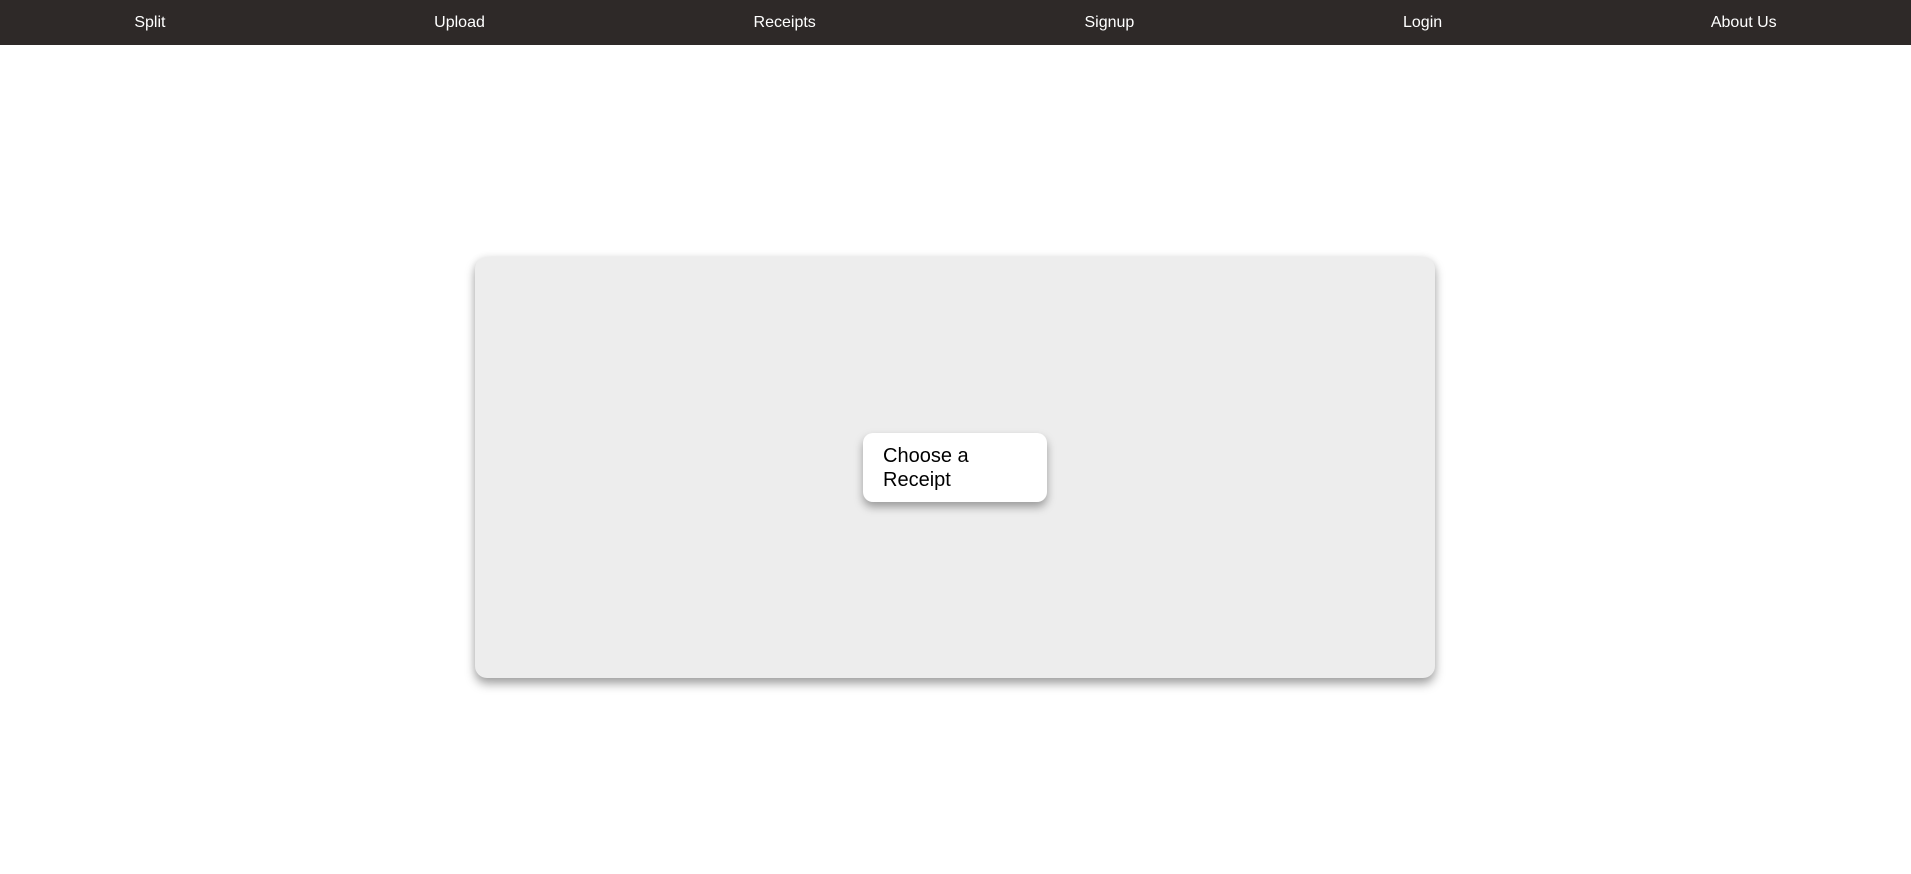  What do you see at coordinates (785, 23) in the screenshot?
I see `nav-link-receipts: Receipts` at bounding box center [785, 23].